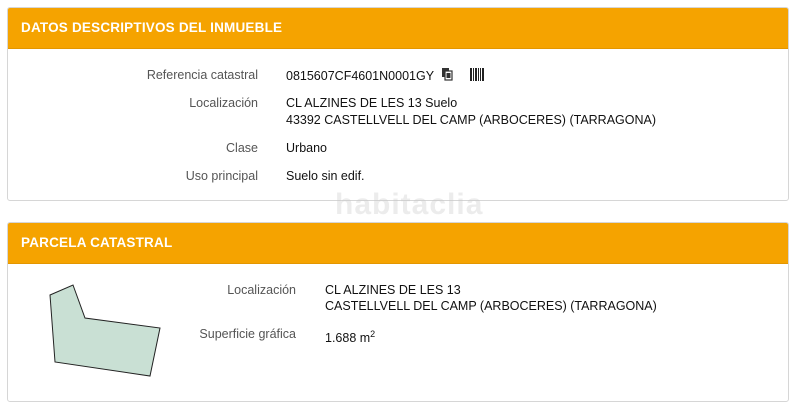  Describe the element at coordinates (223, 103) in the screenshot. I see `localizacion-label: Localización` at that location.